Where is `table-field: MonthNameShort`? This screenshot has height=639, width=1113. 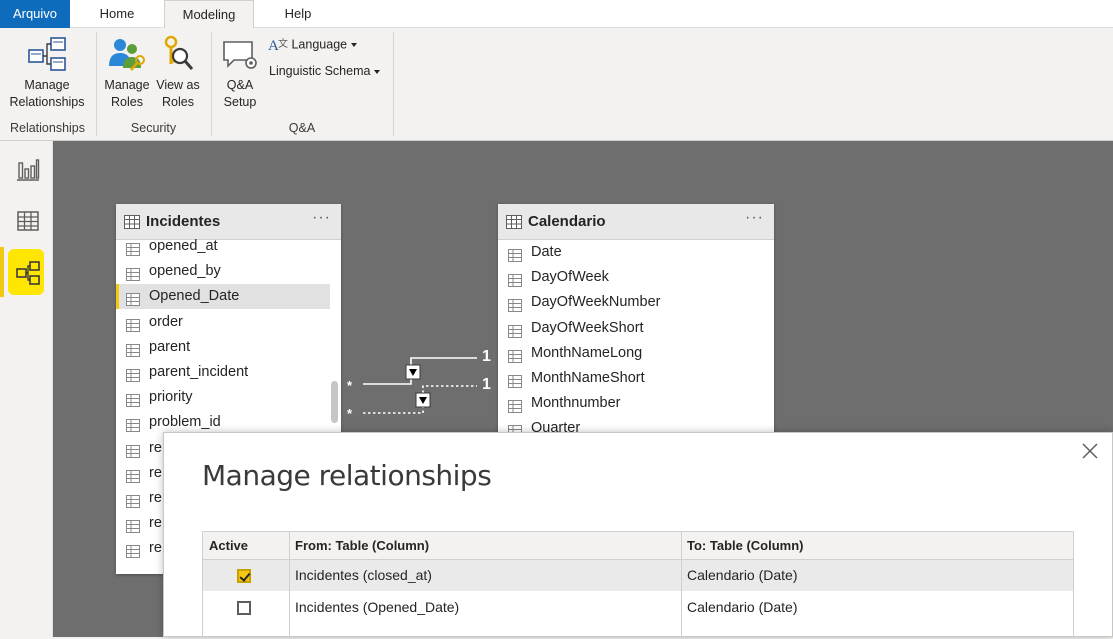
table-field: MonthNameShort is located at coordinates (636, 378).